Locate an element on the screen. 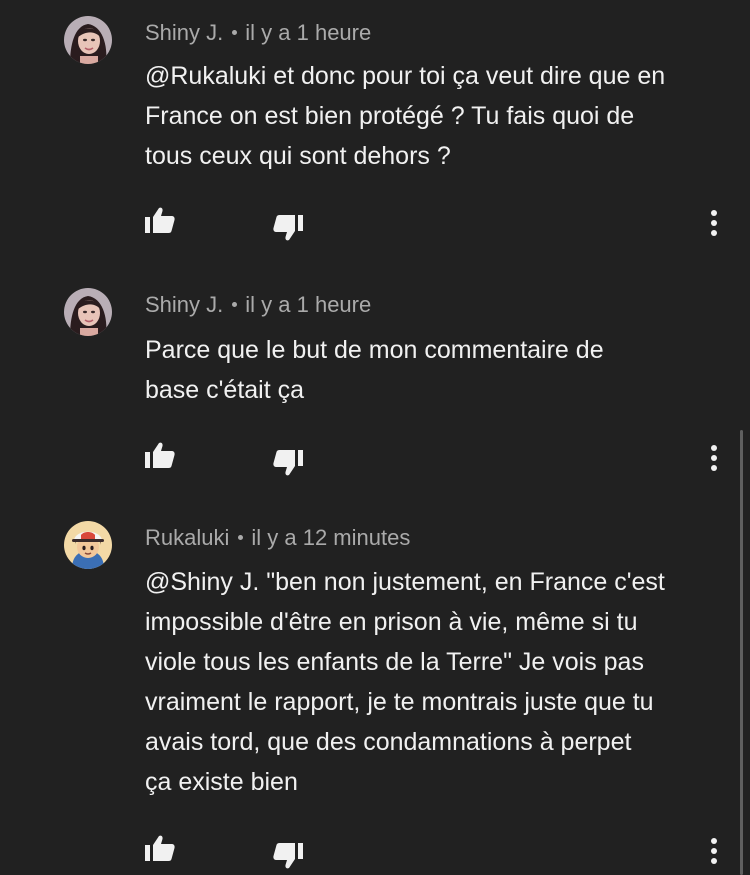 The height and width of the screenshot is (875, 750). scrollbar is located at coordinates (741, 652).